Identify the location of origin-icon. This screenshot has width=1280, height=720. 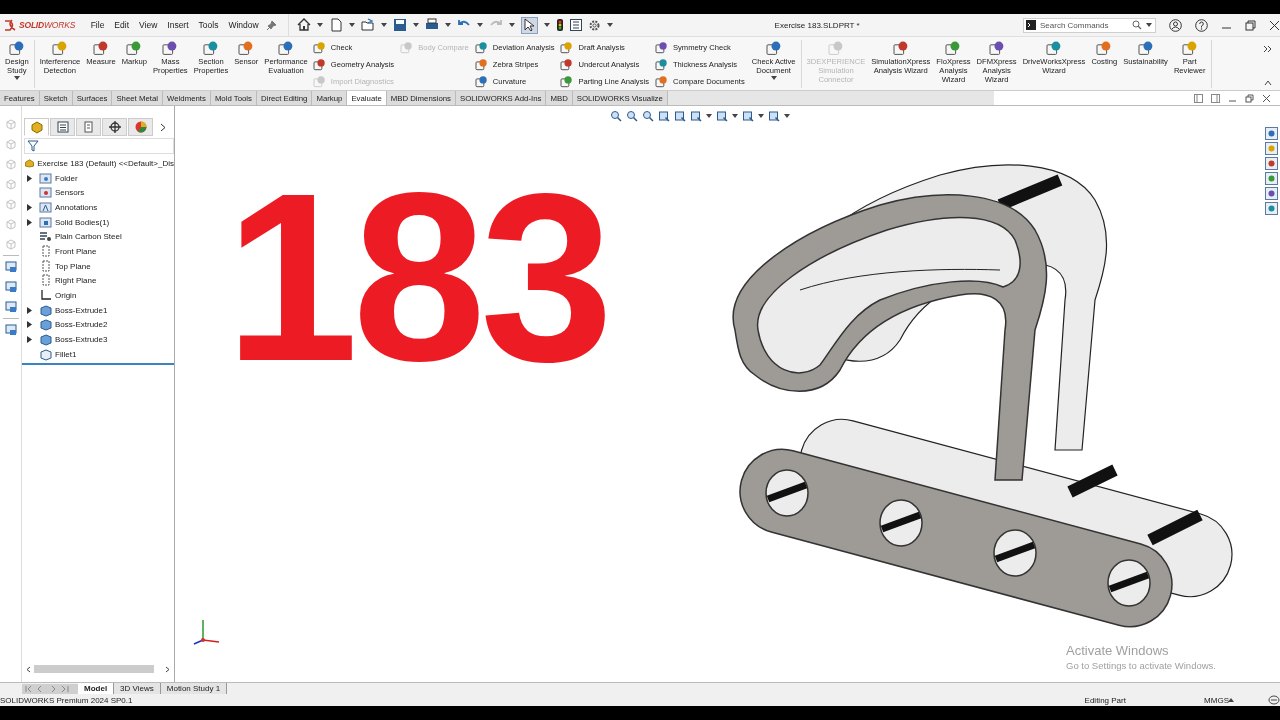
(45, 296).